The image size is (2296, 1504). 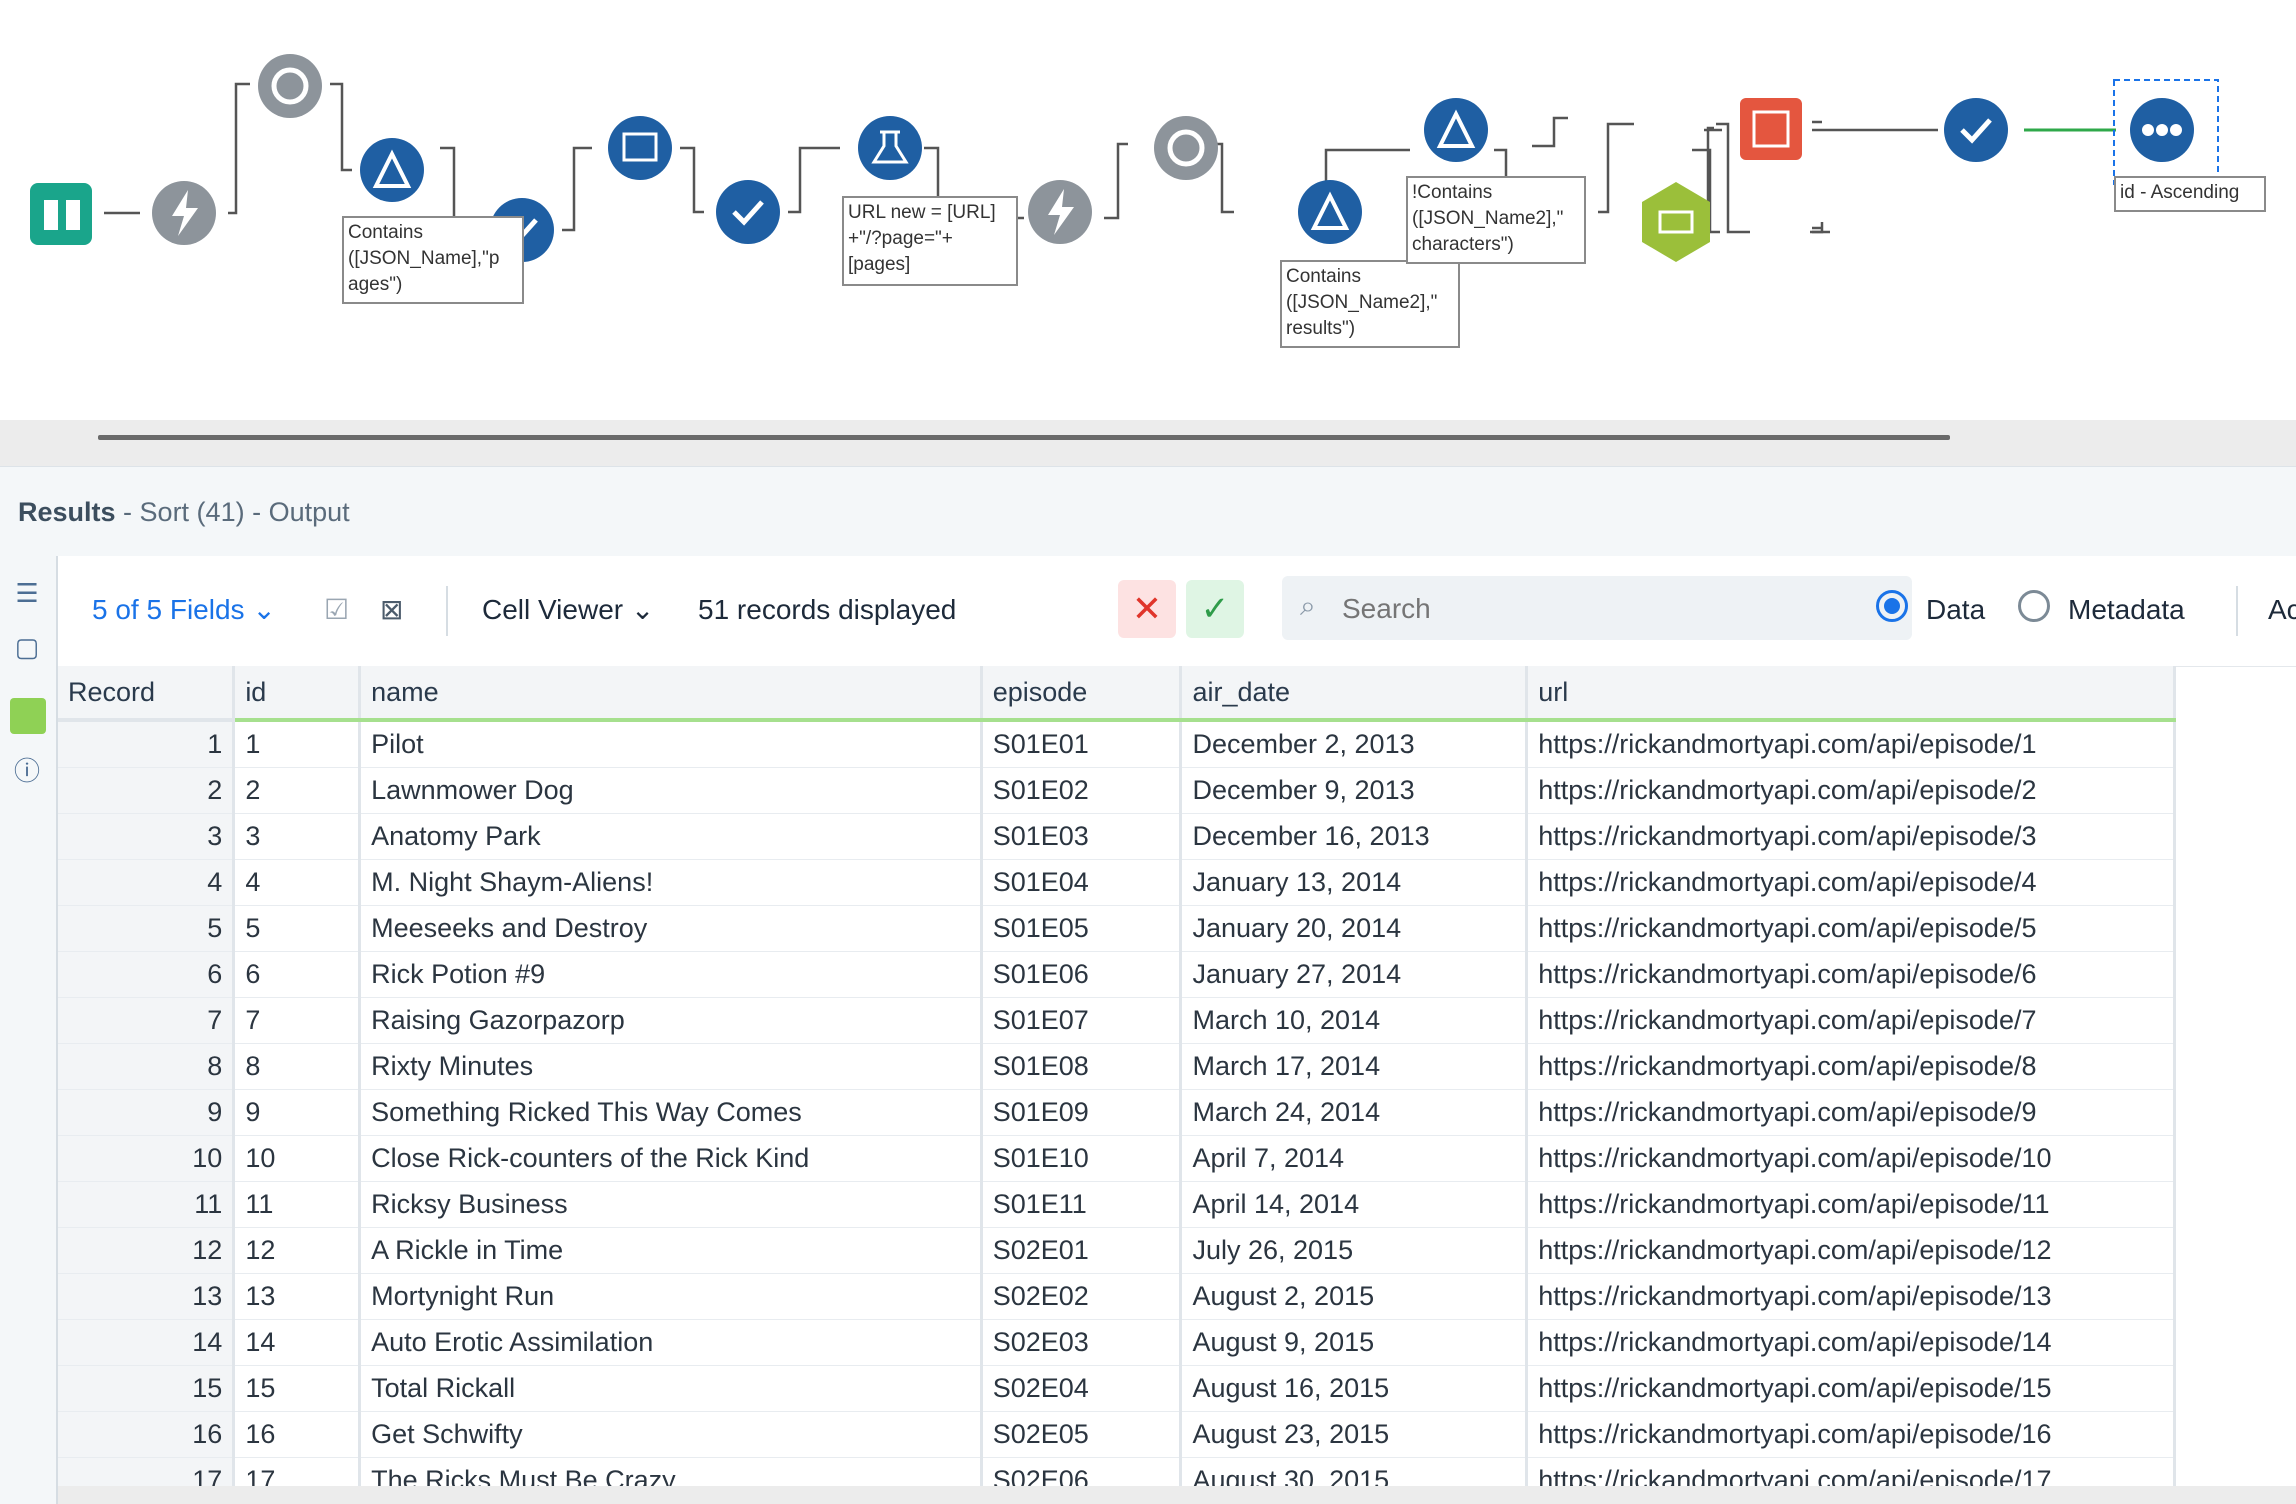 I want to click on cell-name: Raising Gazorpazorp, so click(x=671, y=1020).